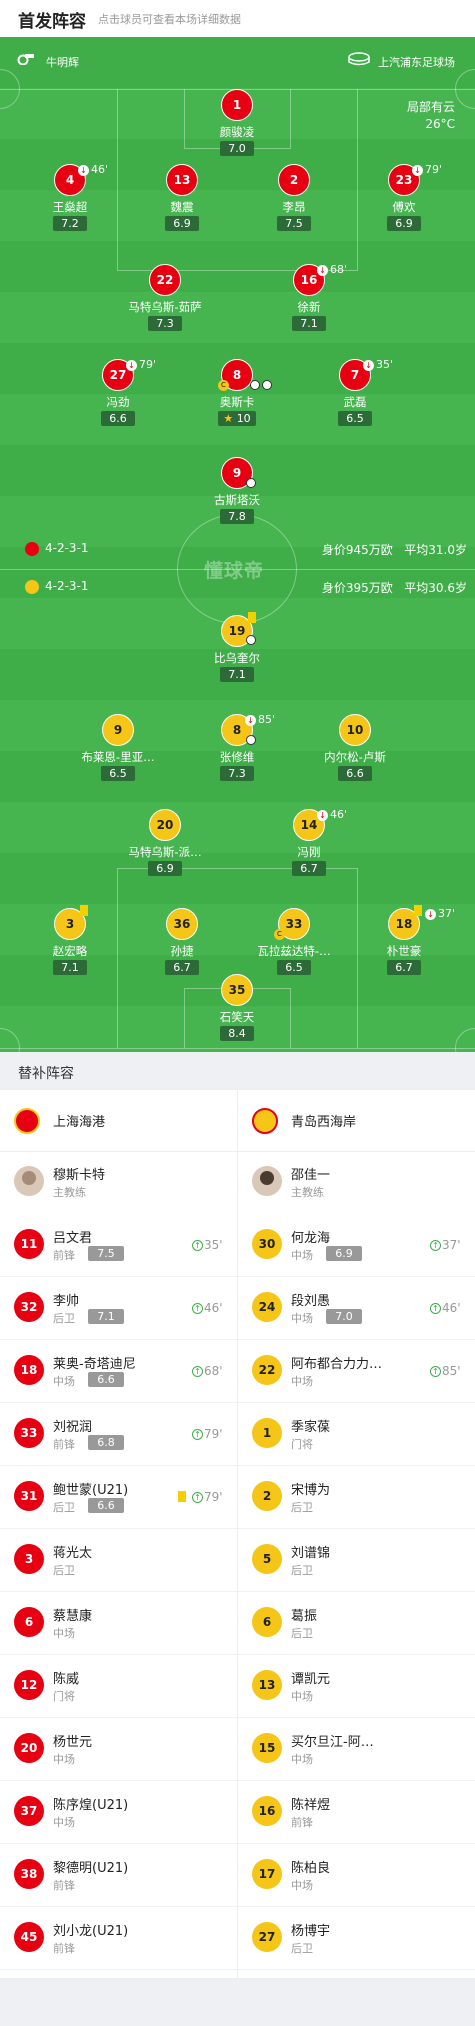 The width and height of the screenshot is (475, 2026). I want to click on sub-name: 谭凯元, so click(310, 1677).